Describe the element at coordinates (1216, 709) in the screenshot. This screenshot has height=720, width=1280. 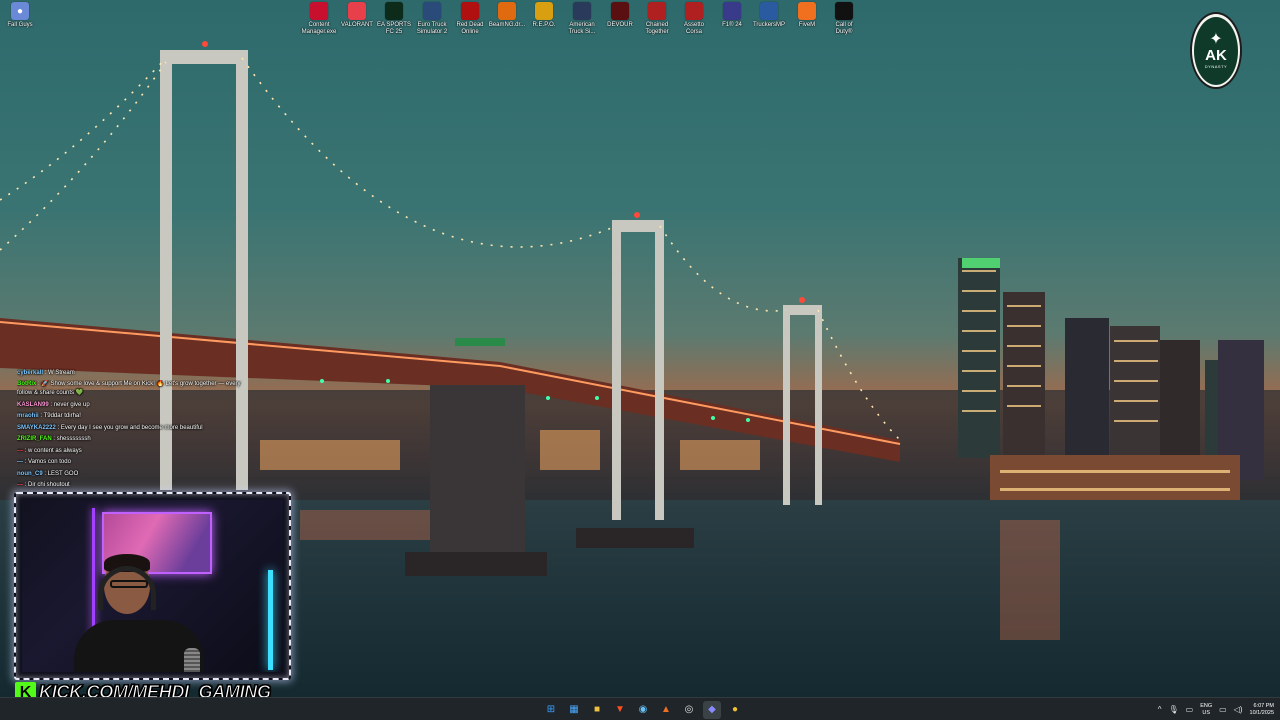
I see `system-tray: ^ 🎙 ▭ ENG US ▭ ◁) 6:07 PM 10/1/2025` at that location.